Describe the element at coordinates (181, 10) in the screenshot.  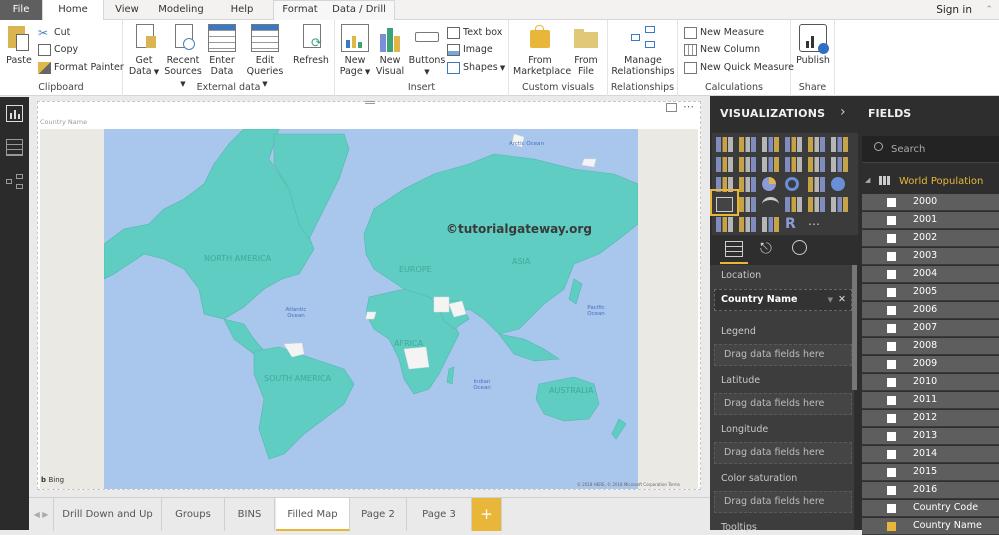
I see `tab-modeling: Modeling` at that location.